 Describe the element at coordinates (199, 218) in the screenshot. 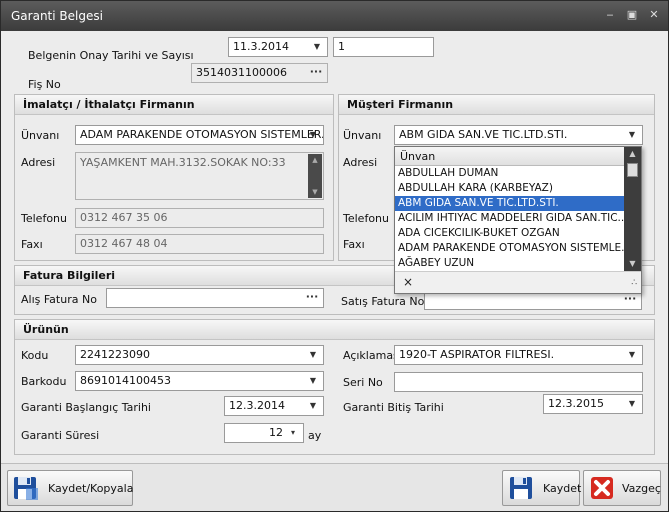

I see `imalatci-telefon-field: 0312 467 35 06` at that location.